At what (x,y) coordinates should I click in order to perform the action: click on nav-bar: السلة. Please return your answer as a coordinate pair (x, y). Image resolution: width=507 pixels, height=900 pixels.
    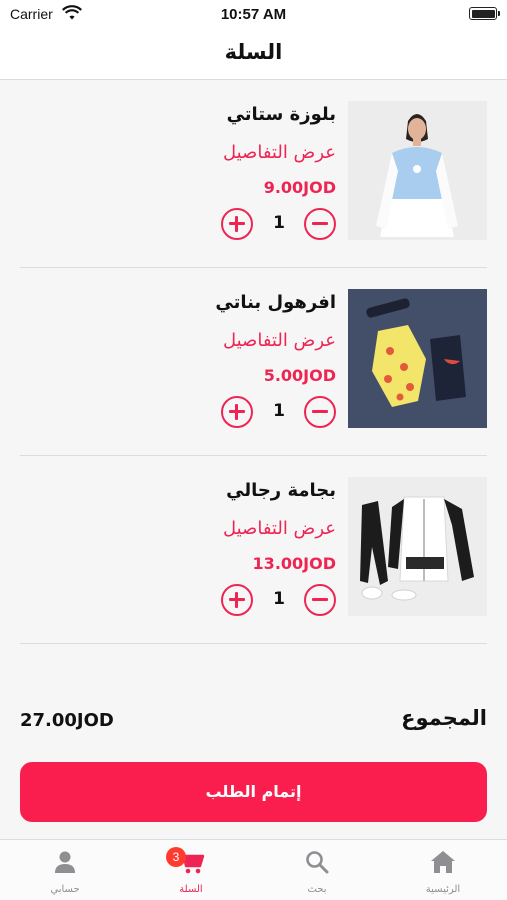
    Looking at the image, I should click on (253, 55).